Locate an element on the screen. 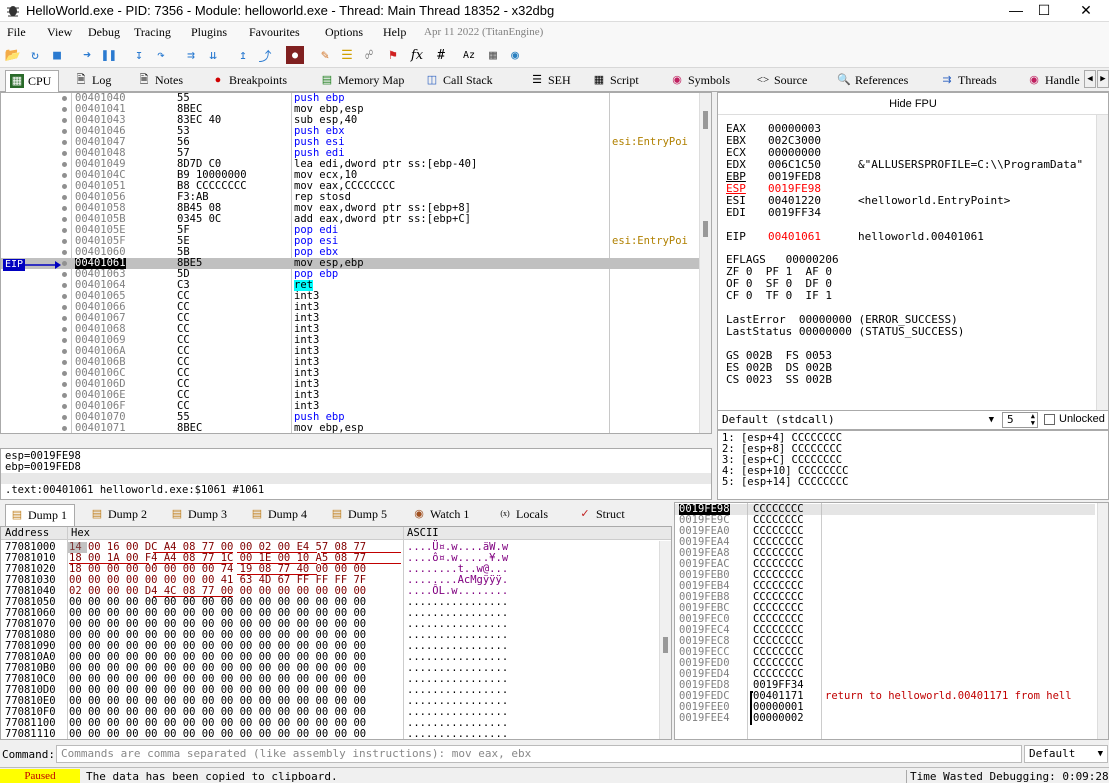 The height and width of the screenshot is (783, 1109). tab-struct: ✓ Struct is located at coordinates (599, 515).